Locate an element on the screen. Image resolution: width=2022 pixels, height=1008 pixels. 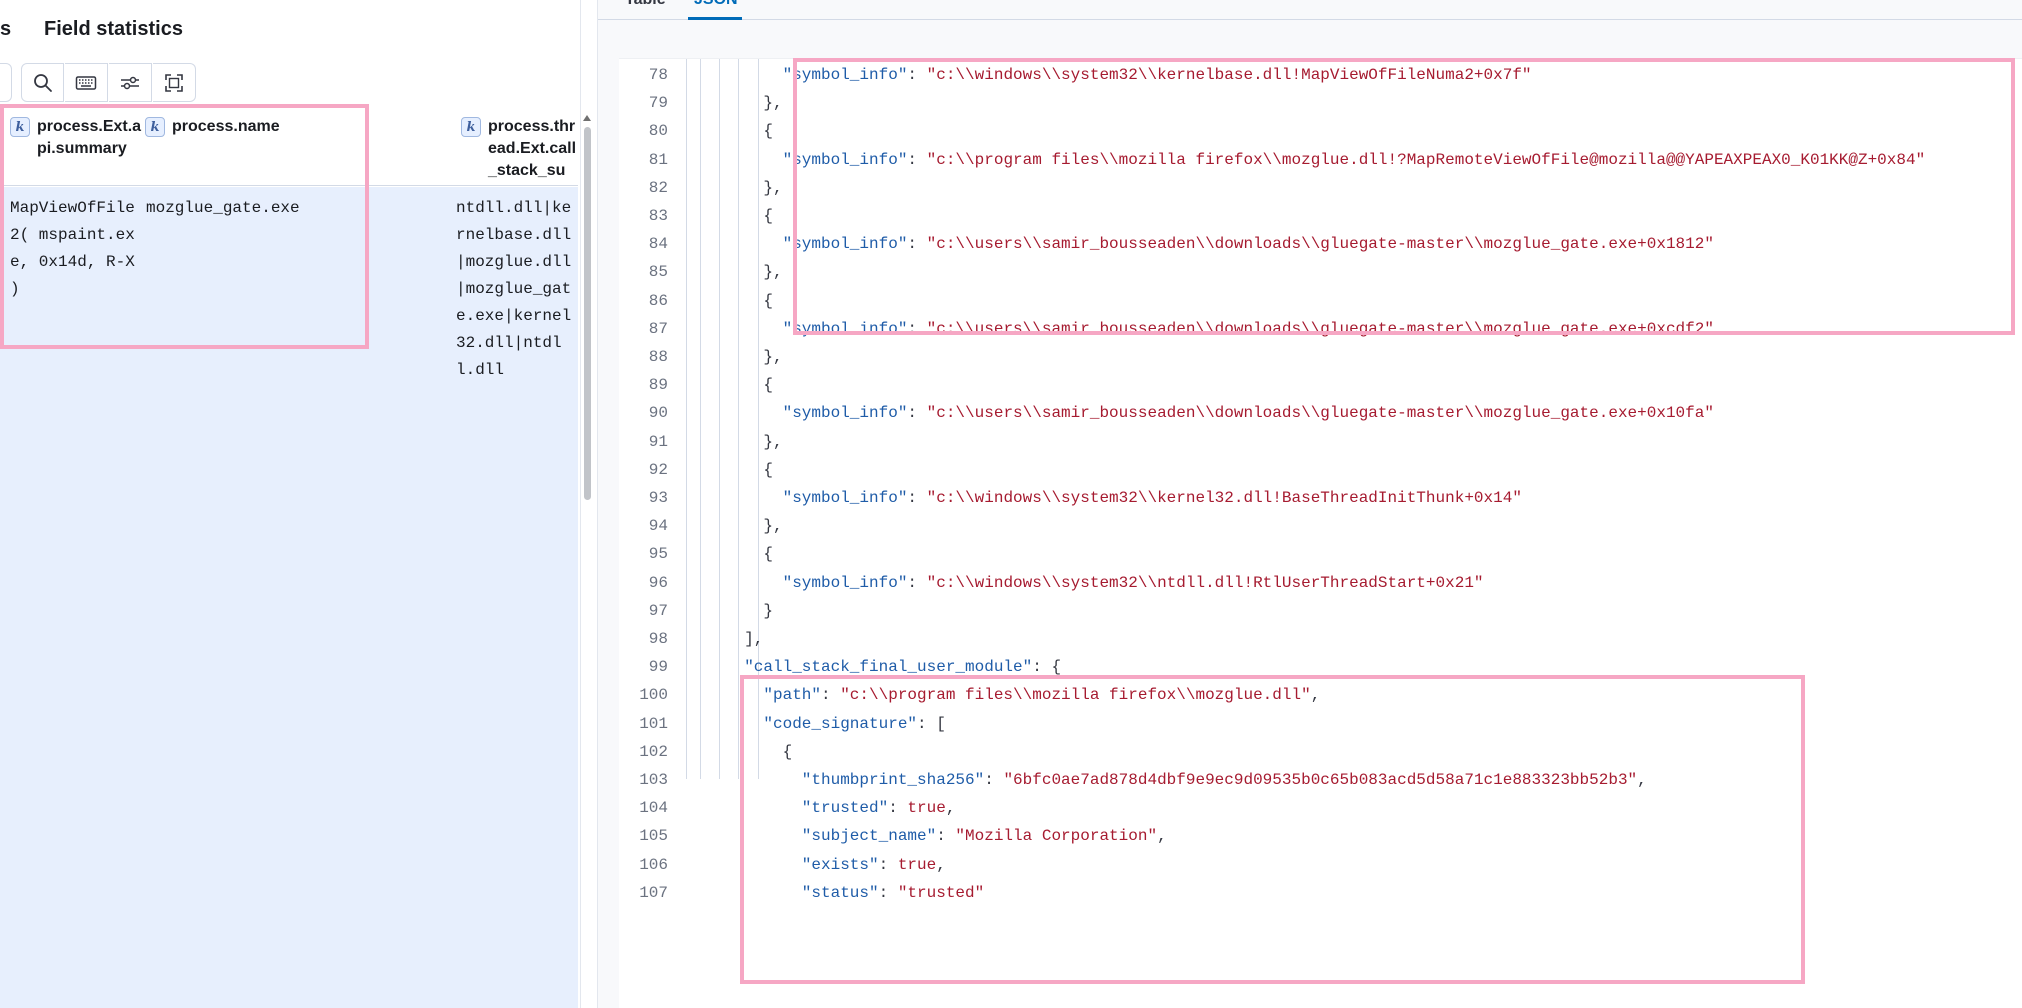
line-number: 91 is located at coordinates (658, 441).